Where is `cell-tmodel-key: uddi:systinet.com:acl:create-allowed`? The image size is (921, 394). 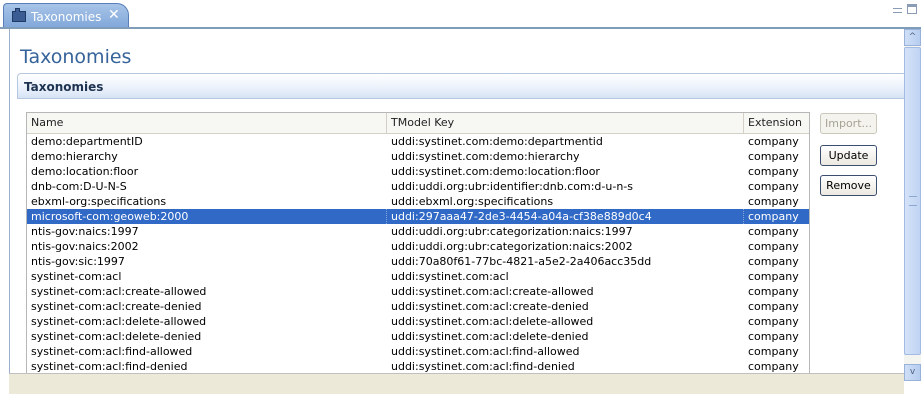 cell-tmodel-key: uddi:systinet.com:acl:create-allowed is located at coordinates (492, 291).